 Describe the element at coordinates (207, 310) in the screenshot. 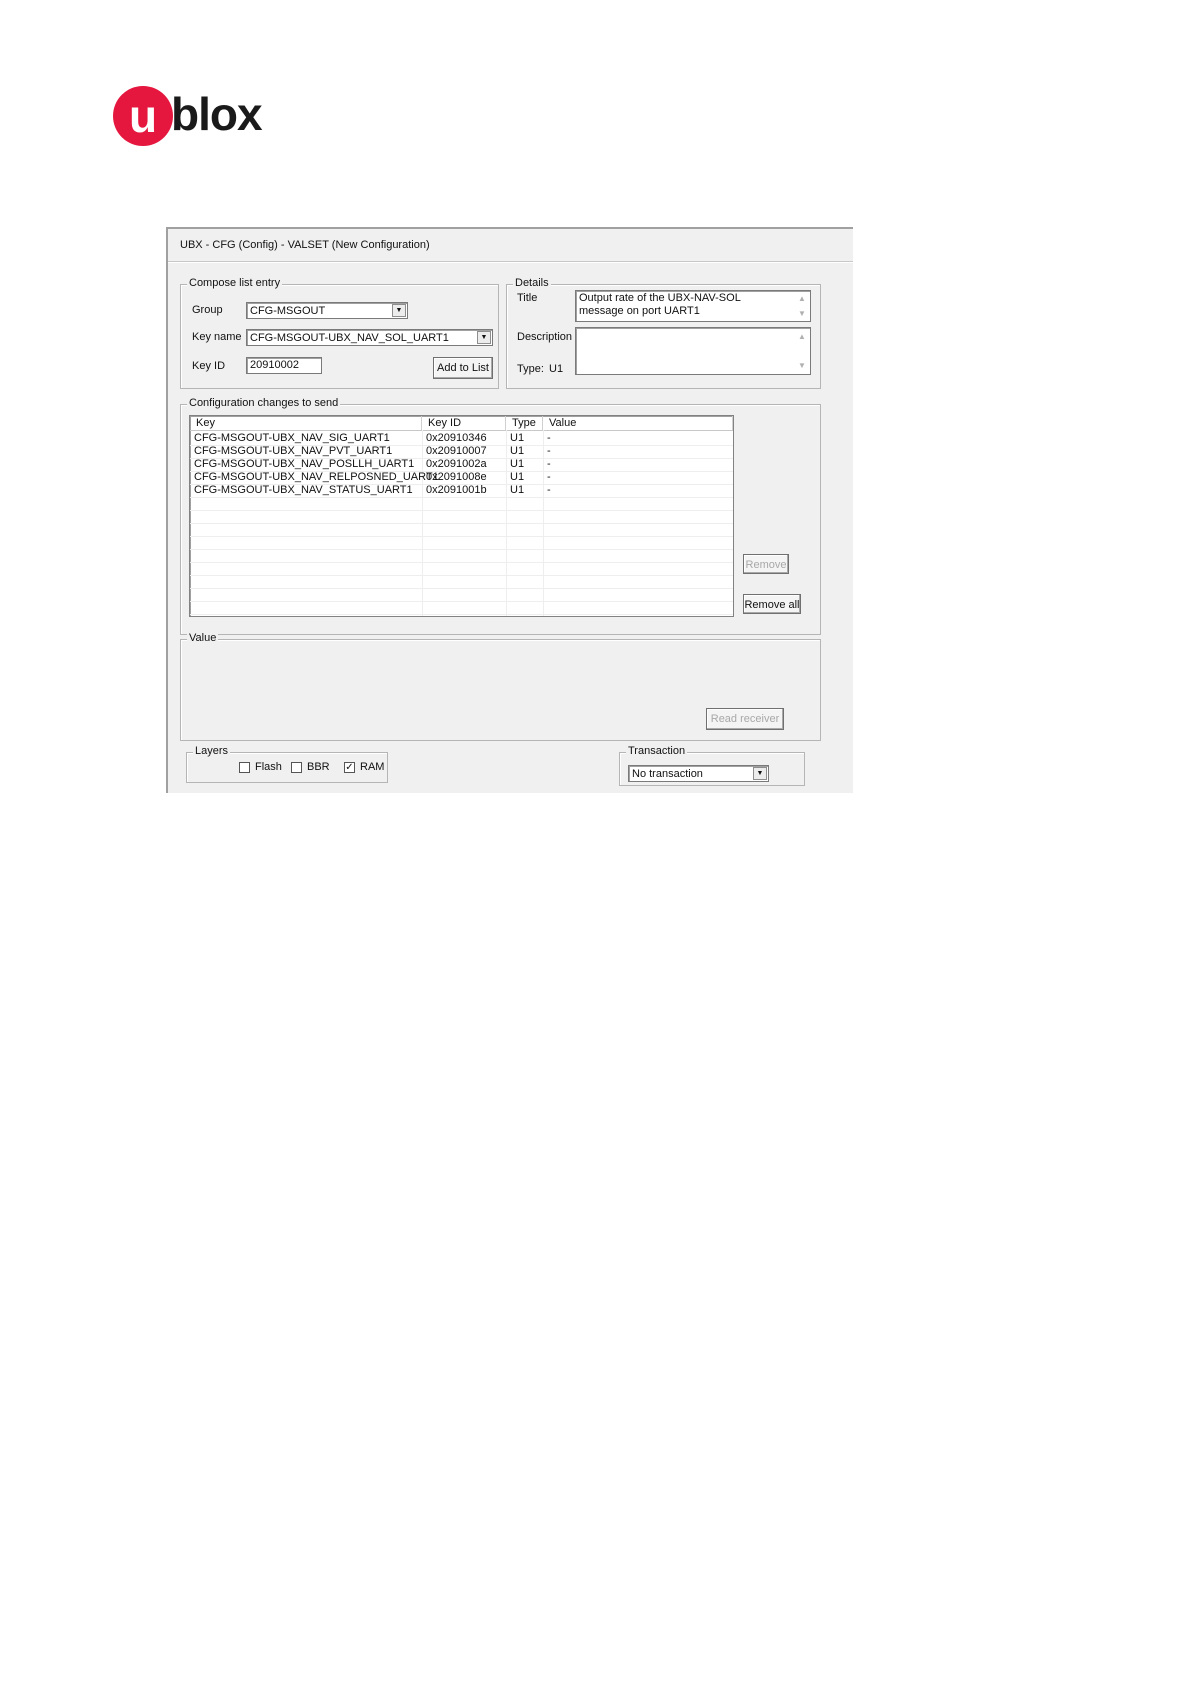

I see `group-label: Group` at that location.